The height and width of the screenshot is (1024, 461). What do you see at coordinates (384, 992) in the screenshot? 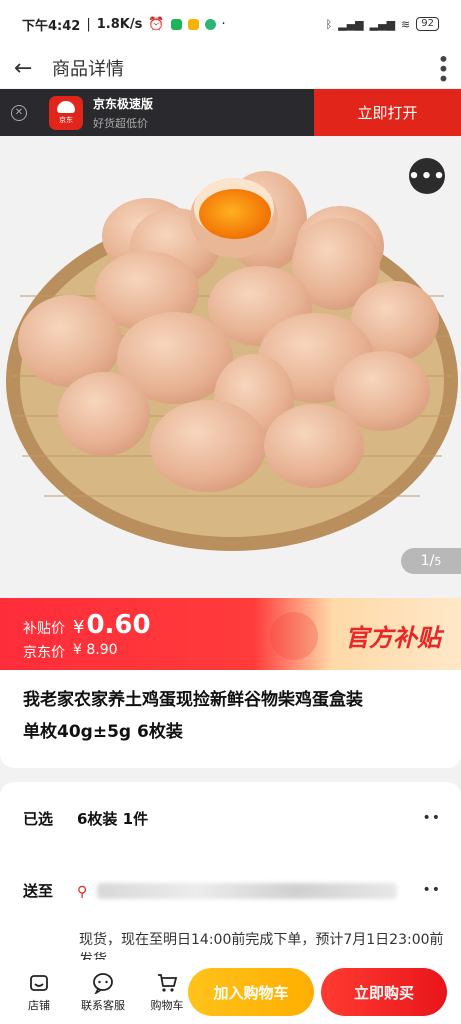
I see `buy-now-button: 立即购买` at bounding box center [384, 992].